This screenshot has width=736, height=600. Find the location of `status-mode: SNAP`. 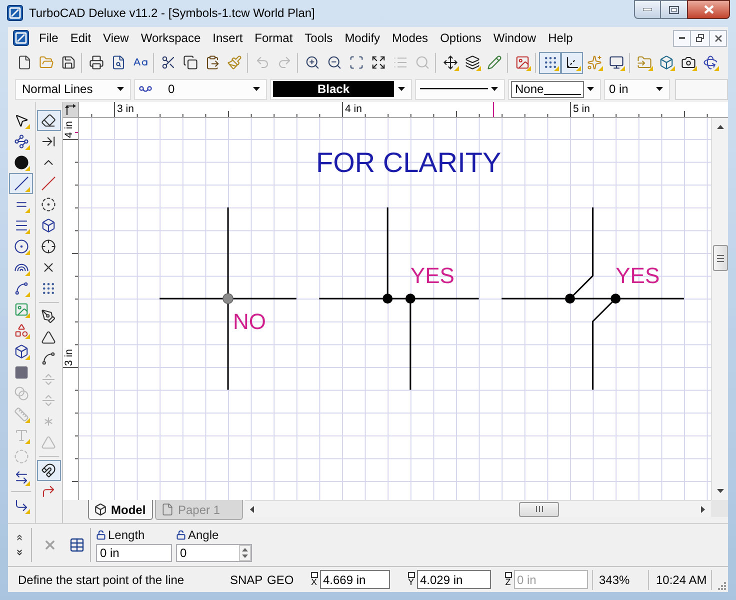

status-mode: SNAP is located at coordinates (248, 579).